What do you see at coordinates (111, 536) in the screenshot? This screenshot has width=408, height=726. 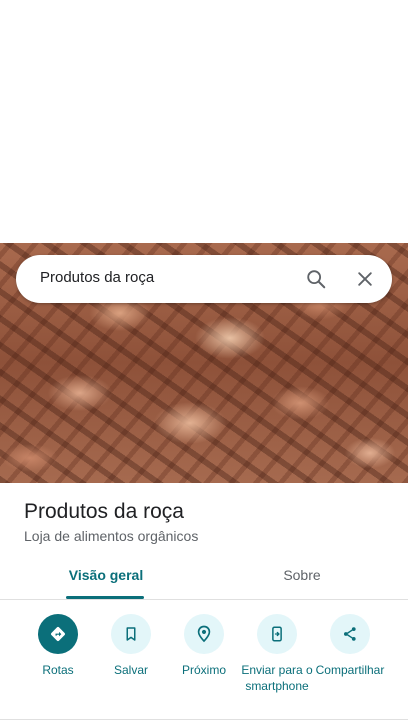 I see `place-category: Loja de alimentos orgânicos` at bounding box center [111, 536].